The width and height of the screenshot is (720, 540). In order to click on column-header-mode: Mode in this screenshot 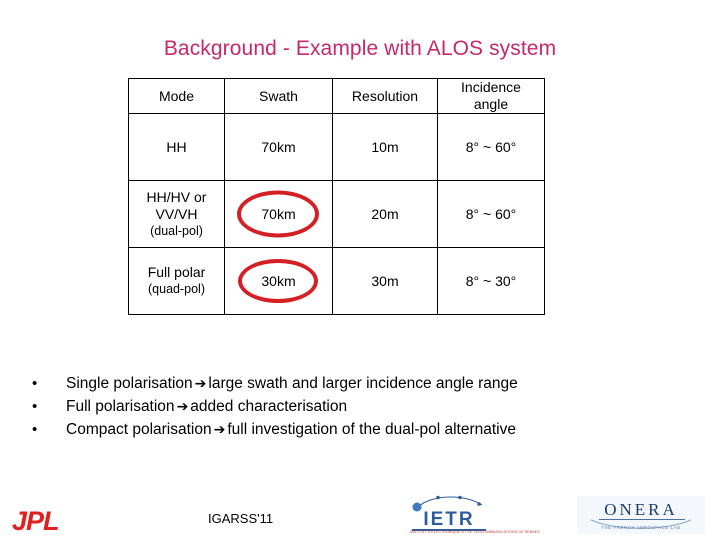, I will do `click(176, 96)`.